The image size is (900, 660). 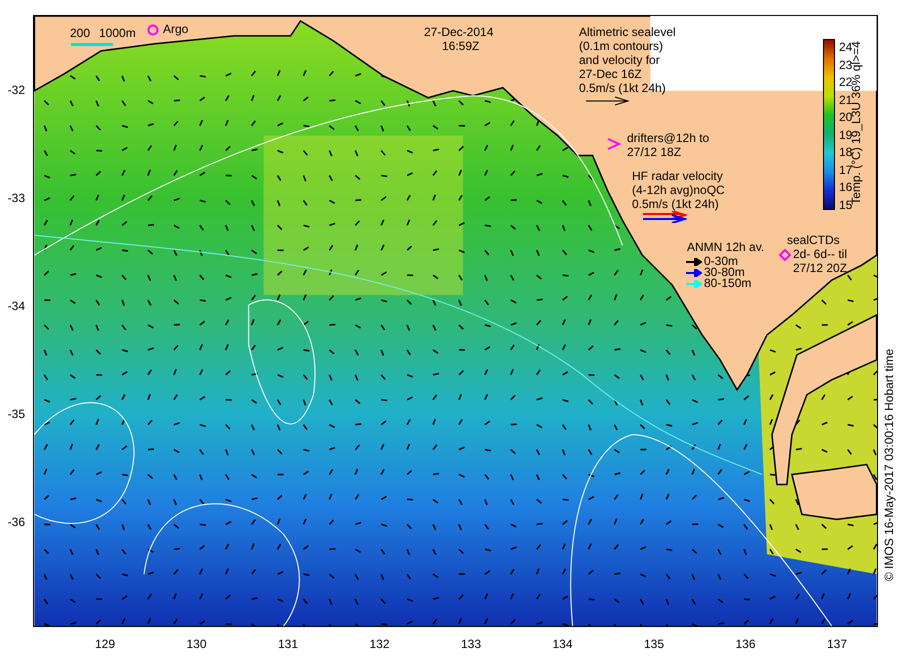 What do you see at coordinates (845, 117) in the screenshot?
I see `colorbar-tick-label: 20` at bounding box center [845, 117].